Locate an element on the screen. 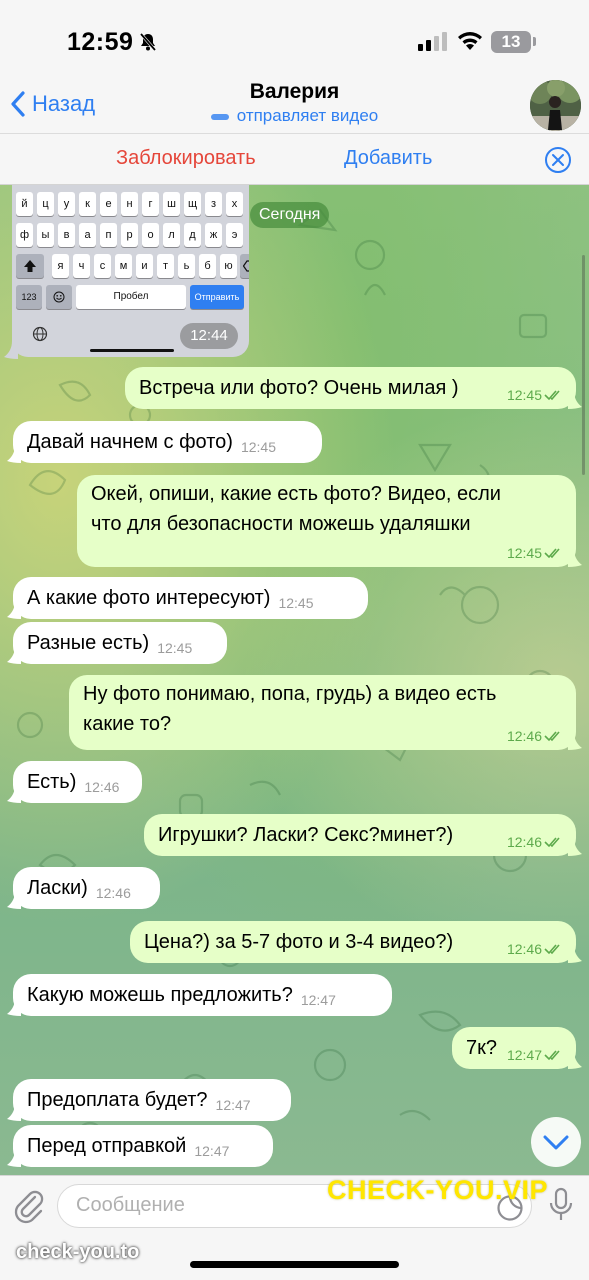 The width and height of the screenshot is (589, 1280). outgoing-message: Встреча или фото? Очень милая ) 12:45 is located at coordinates (350, 388).